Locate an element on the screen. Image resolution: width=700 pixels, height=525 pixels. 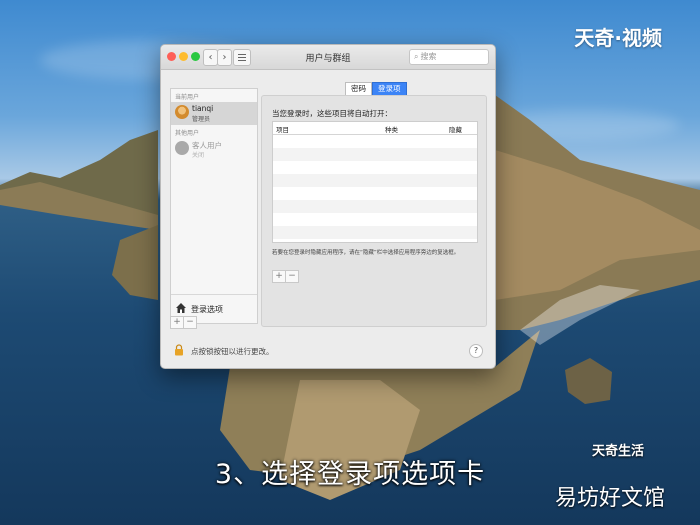
hide-hint: 若要在您登录时隐藏应用程序，请在“隐藏”栏中选择应用程序旁边的复选框。 is located at coordinates (366, 253).